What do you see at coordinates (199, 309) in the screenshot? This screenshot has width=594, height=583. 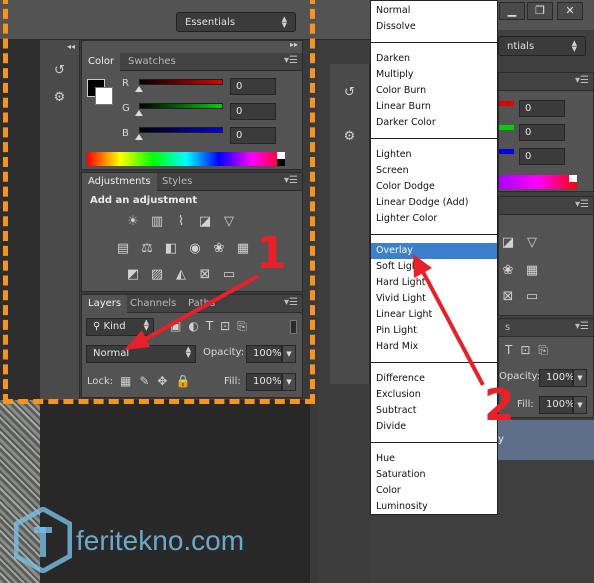 I see `arrow-1-line` at bounding box center [199, 309].